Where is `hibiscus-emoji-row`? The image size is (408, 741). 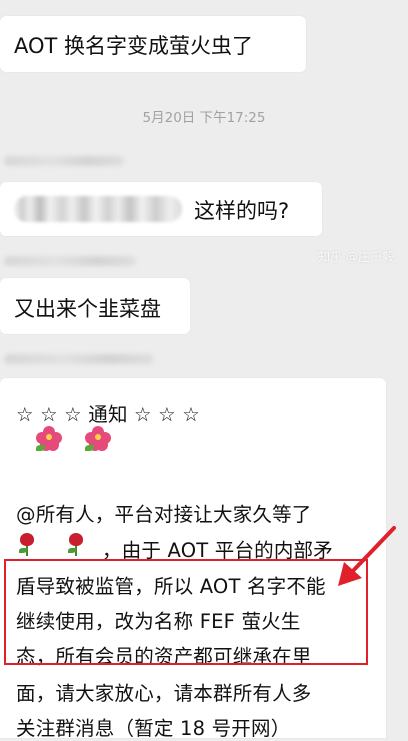 hibiscus-emoji-row is located at coordinates (74, 439).